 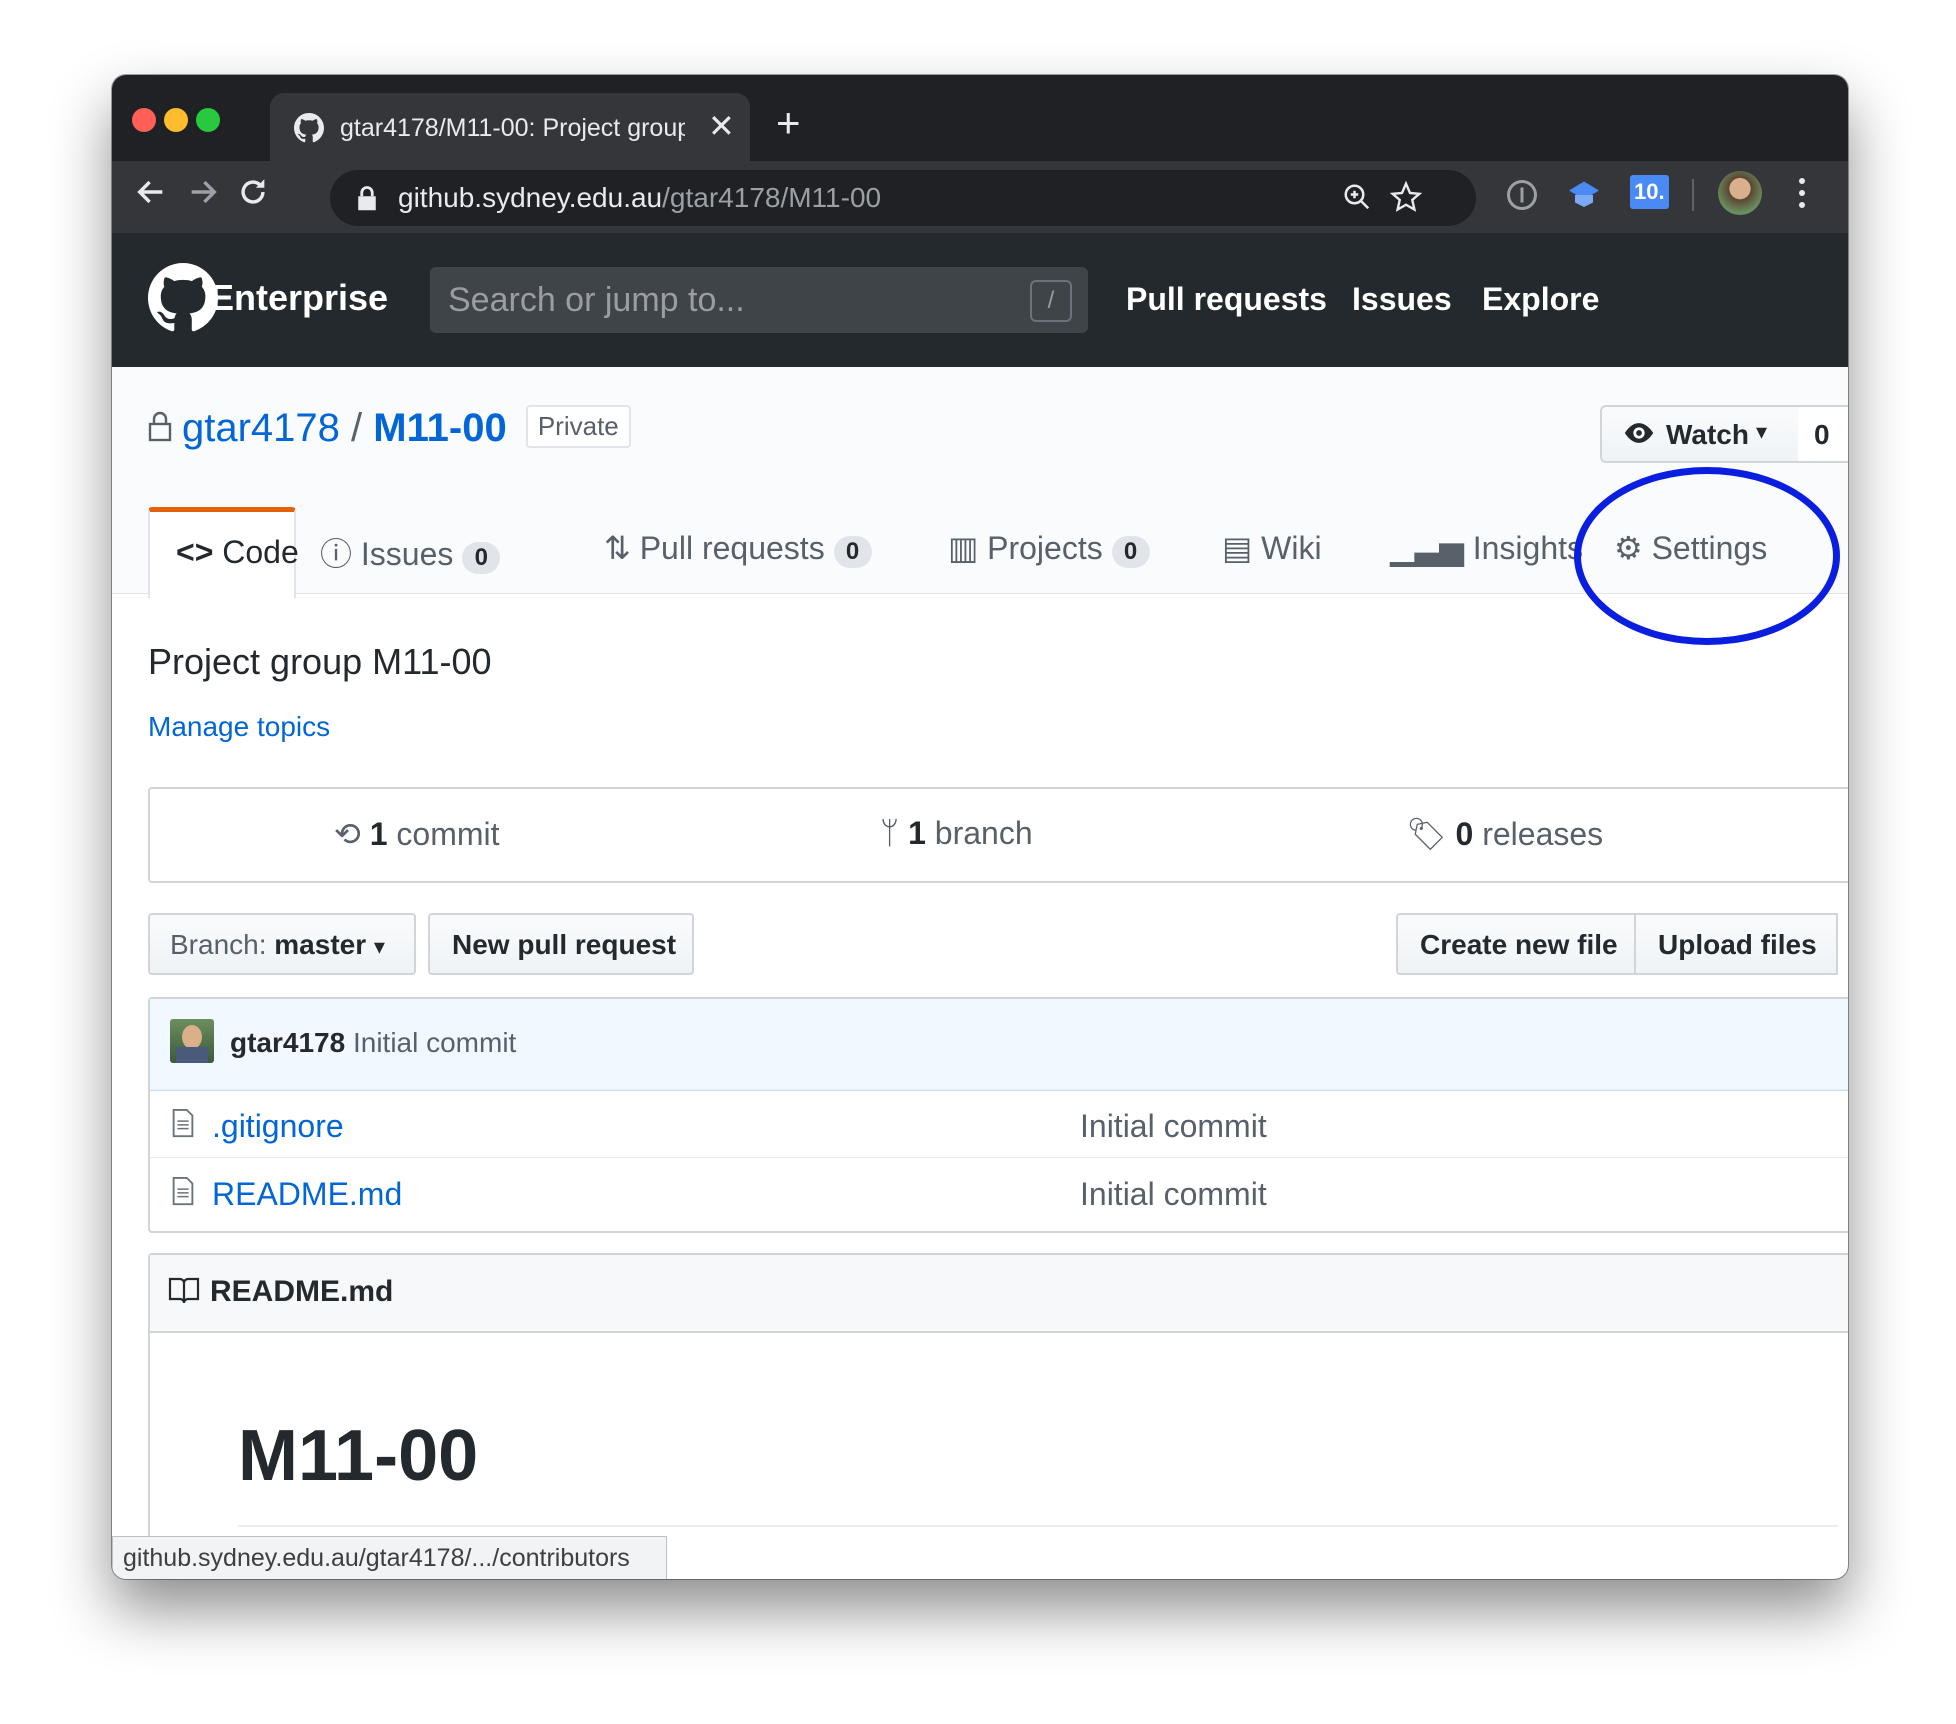 I want to click on search-shortcut-hint: /, so click(x=1051, y=301).